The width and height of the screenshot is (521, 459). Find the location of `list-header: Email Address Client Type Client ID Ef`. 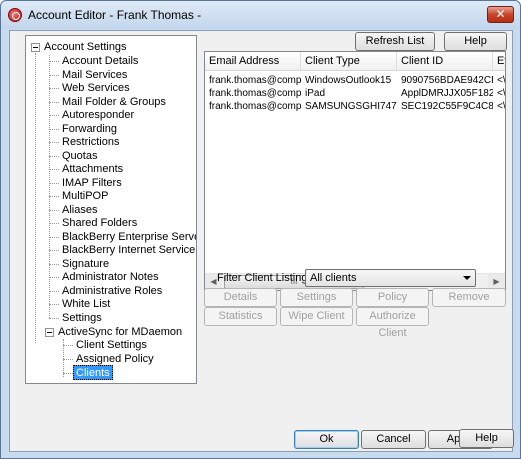

list-header: Email Address Client Type Client ID Ef is located at coordinates (355, 61).